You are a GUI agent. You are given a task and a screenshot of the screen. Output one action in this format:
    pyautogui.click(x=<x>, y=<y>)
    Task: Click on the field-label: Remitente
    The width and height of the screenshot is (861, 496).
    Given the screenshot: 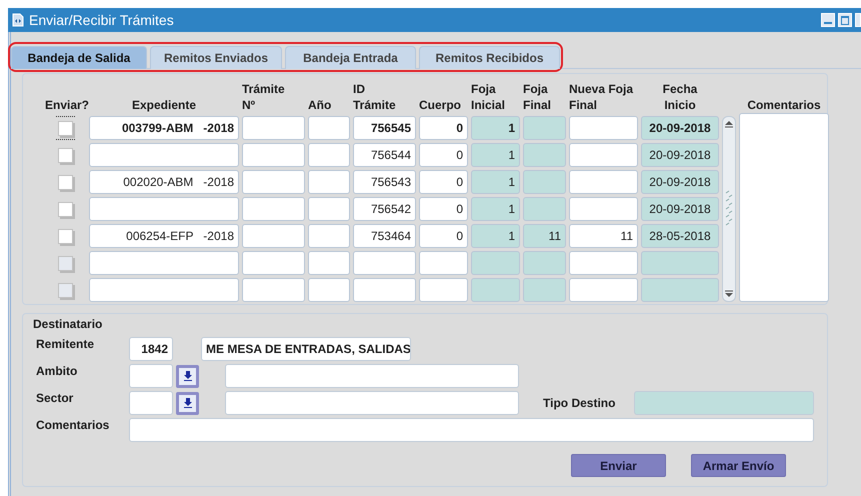 What is the action you would take?
    pyautogui.click(x=65, y=344)
    